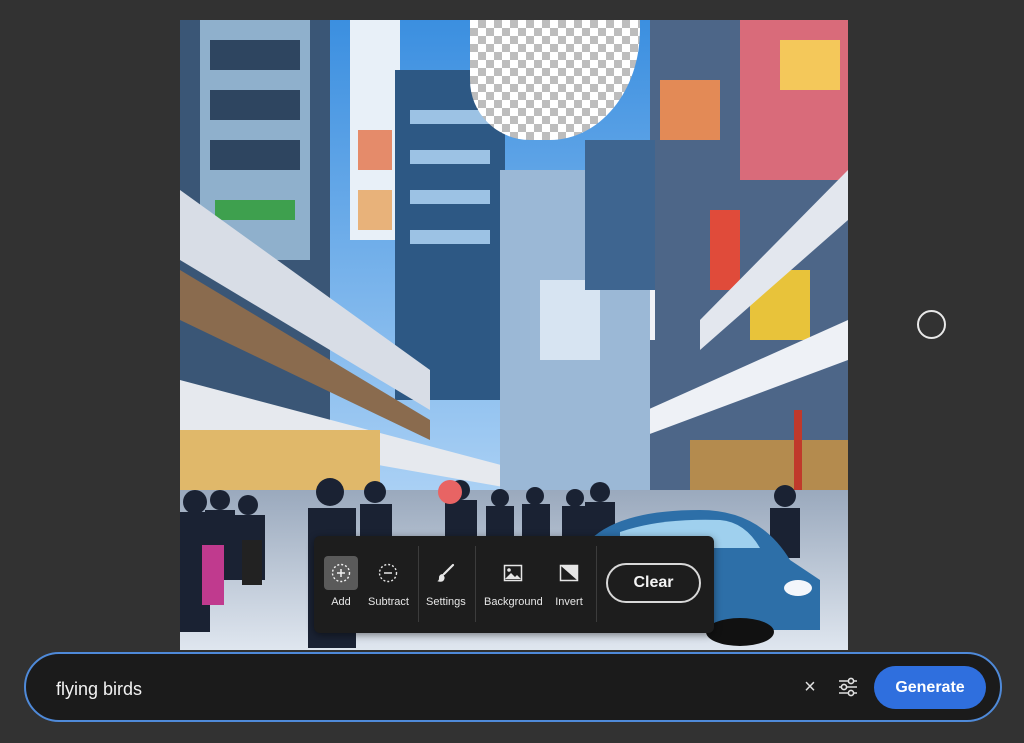  Describe the element at coordinates (341, 602) in the screenshot. I see `add-tool-label: Add` at that location.